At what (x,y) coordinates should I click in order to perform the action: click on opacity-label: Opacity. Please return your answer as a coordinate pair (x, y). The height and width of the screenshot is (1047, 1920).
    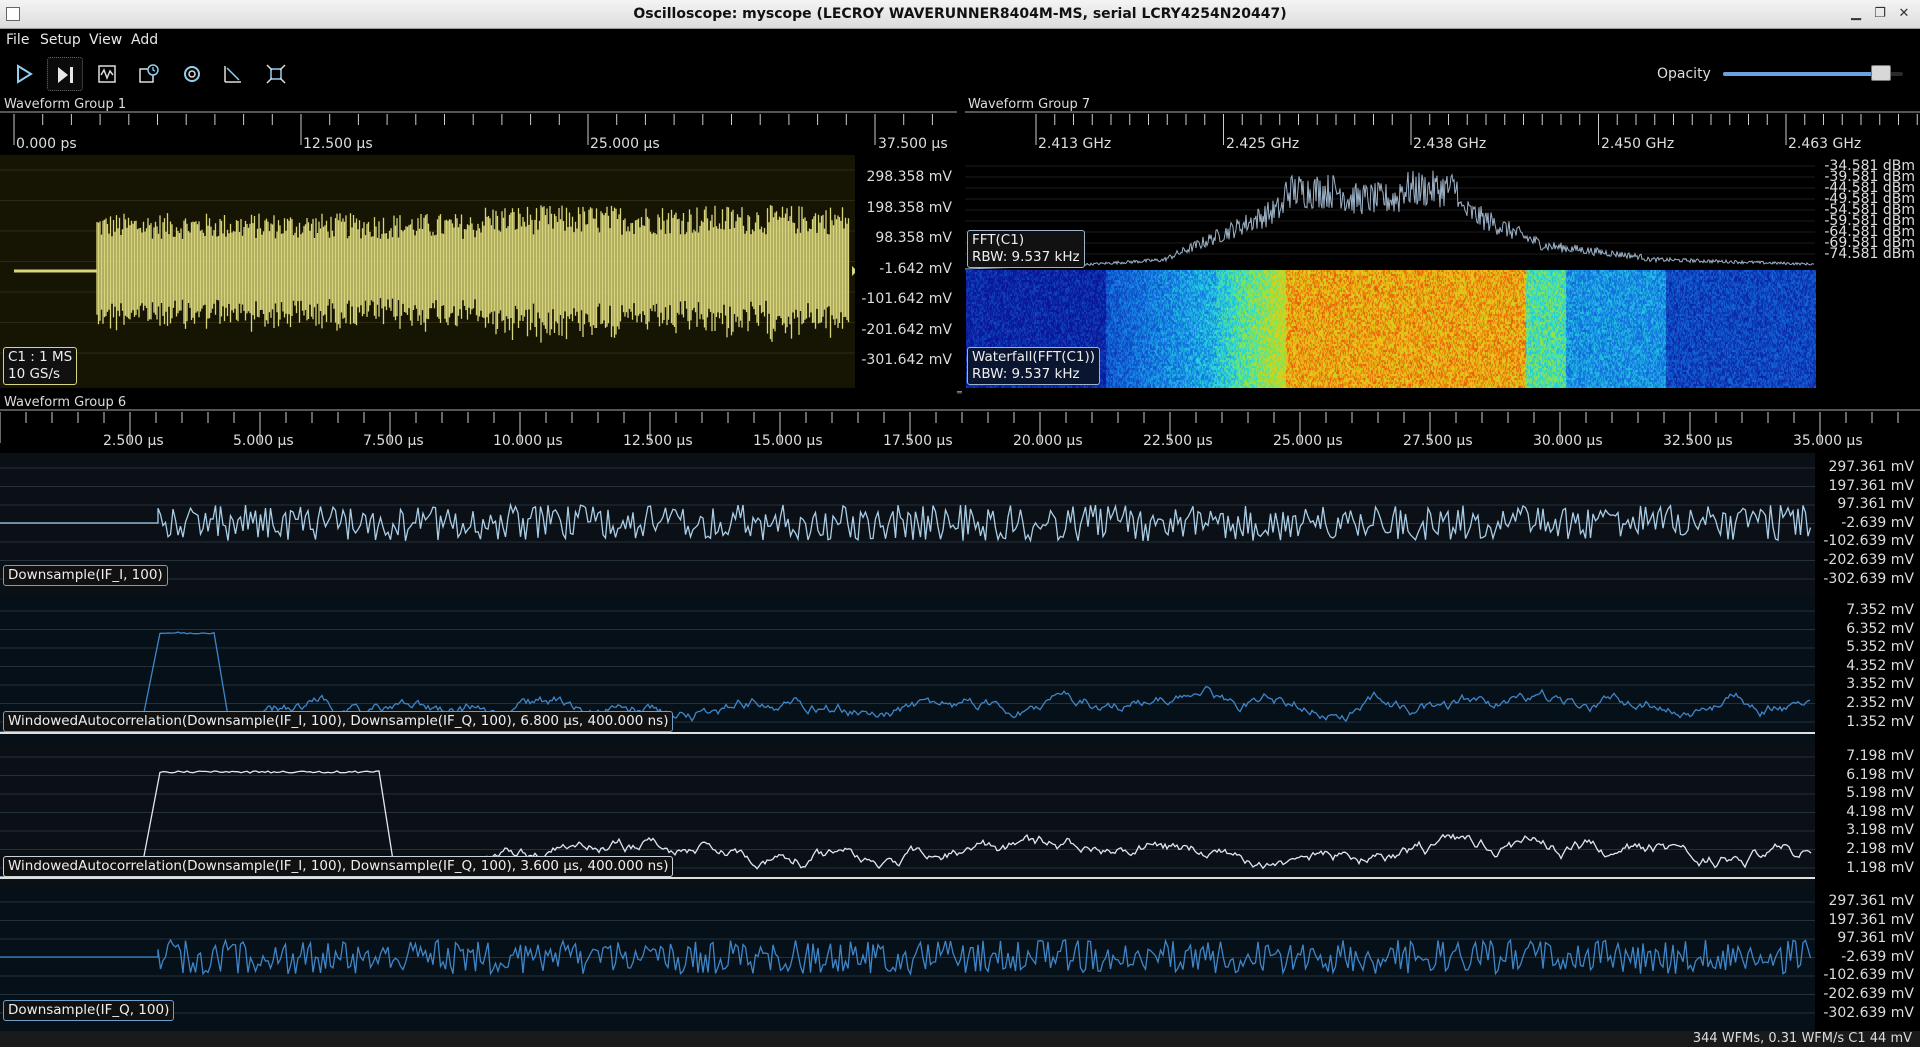
    Looking at the image, I should click on (1684, 74).